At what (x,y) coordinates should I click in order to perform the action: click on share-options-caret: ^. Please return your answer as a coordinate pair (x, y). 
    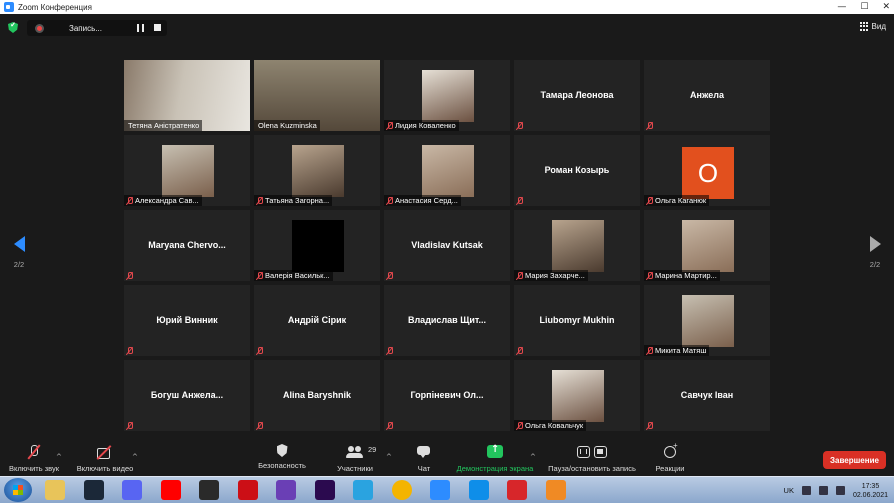
    Looking at the image, I should click on (533, 457).